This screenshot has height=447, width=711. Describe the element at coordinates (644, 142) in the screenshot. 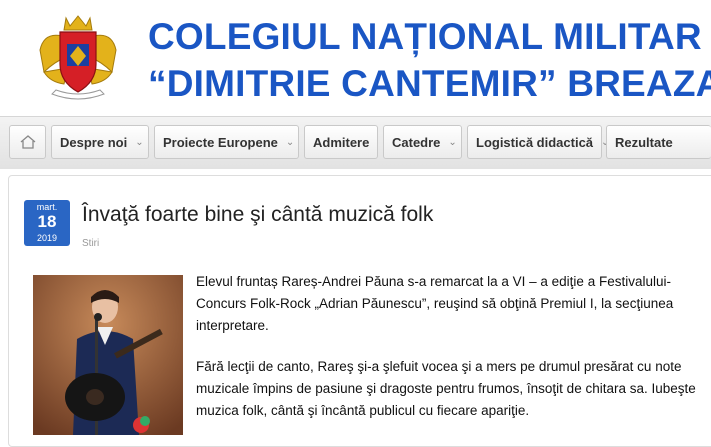

I see `nav-item-label: Rezultate` at that location.